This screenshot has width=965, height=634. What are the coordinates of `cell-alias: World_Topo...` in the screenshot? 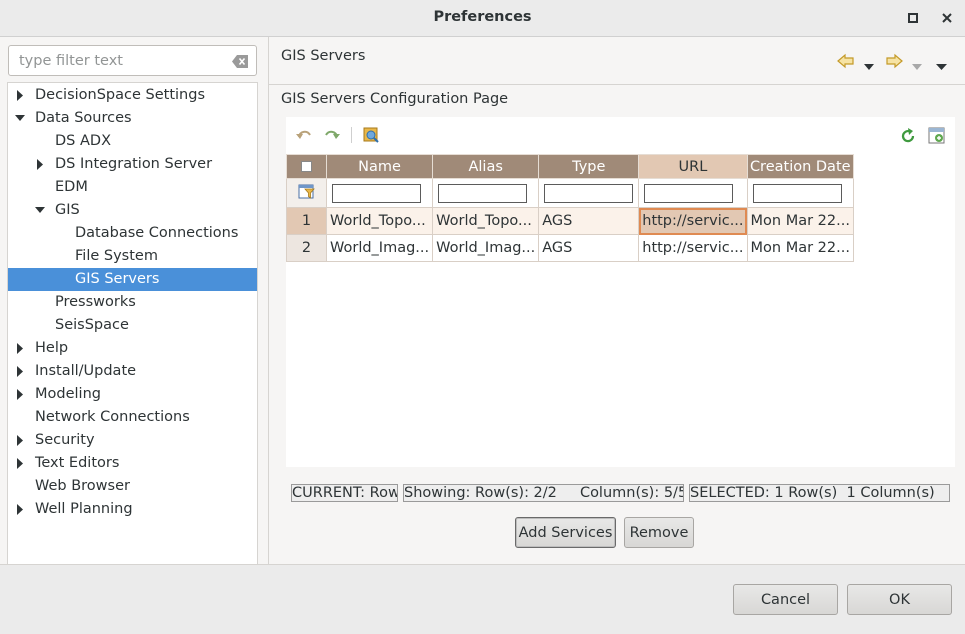 It's located at (486, 221).